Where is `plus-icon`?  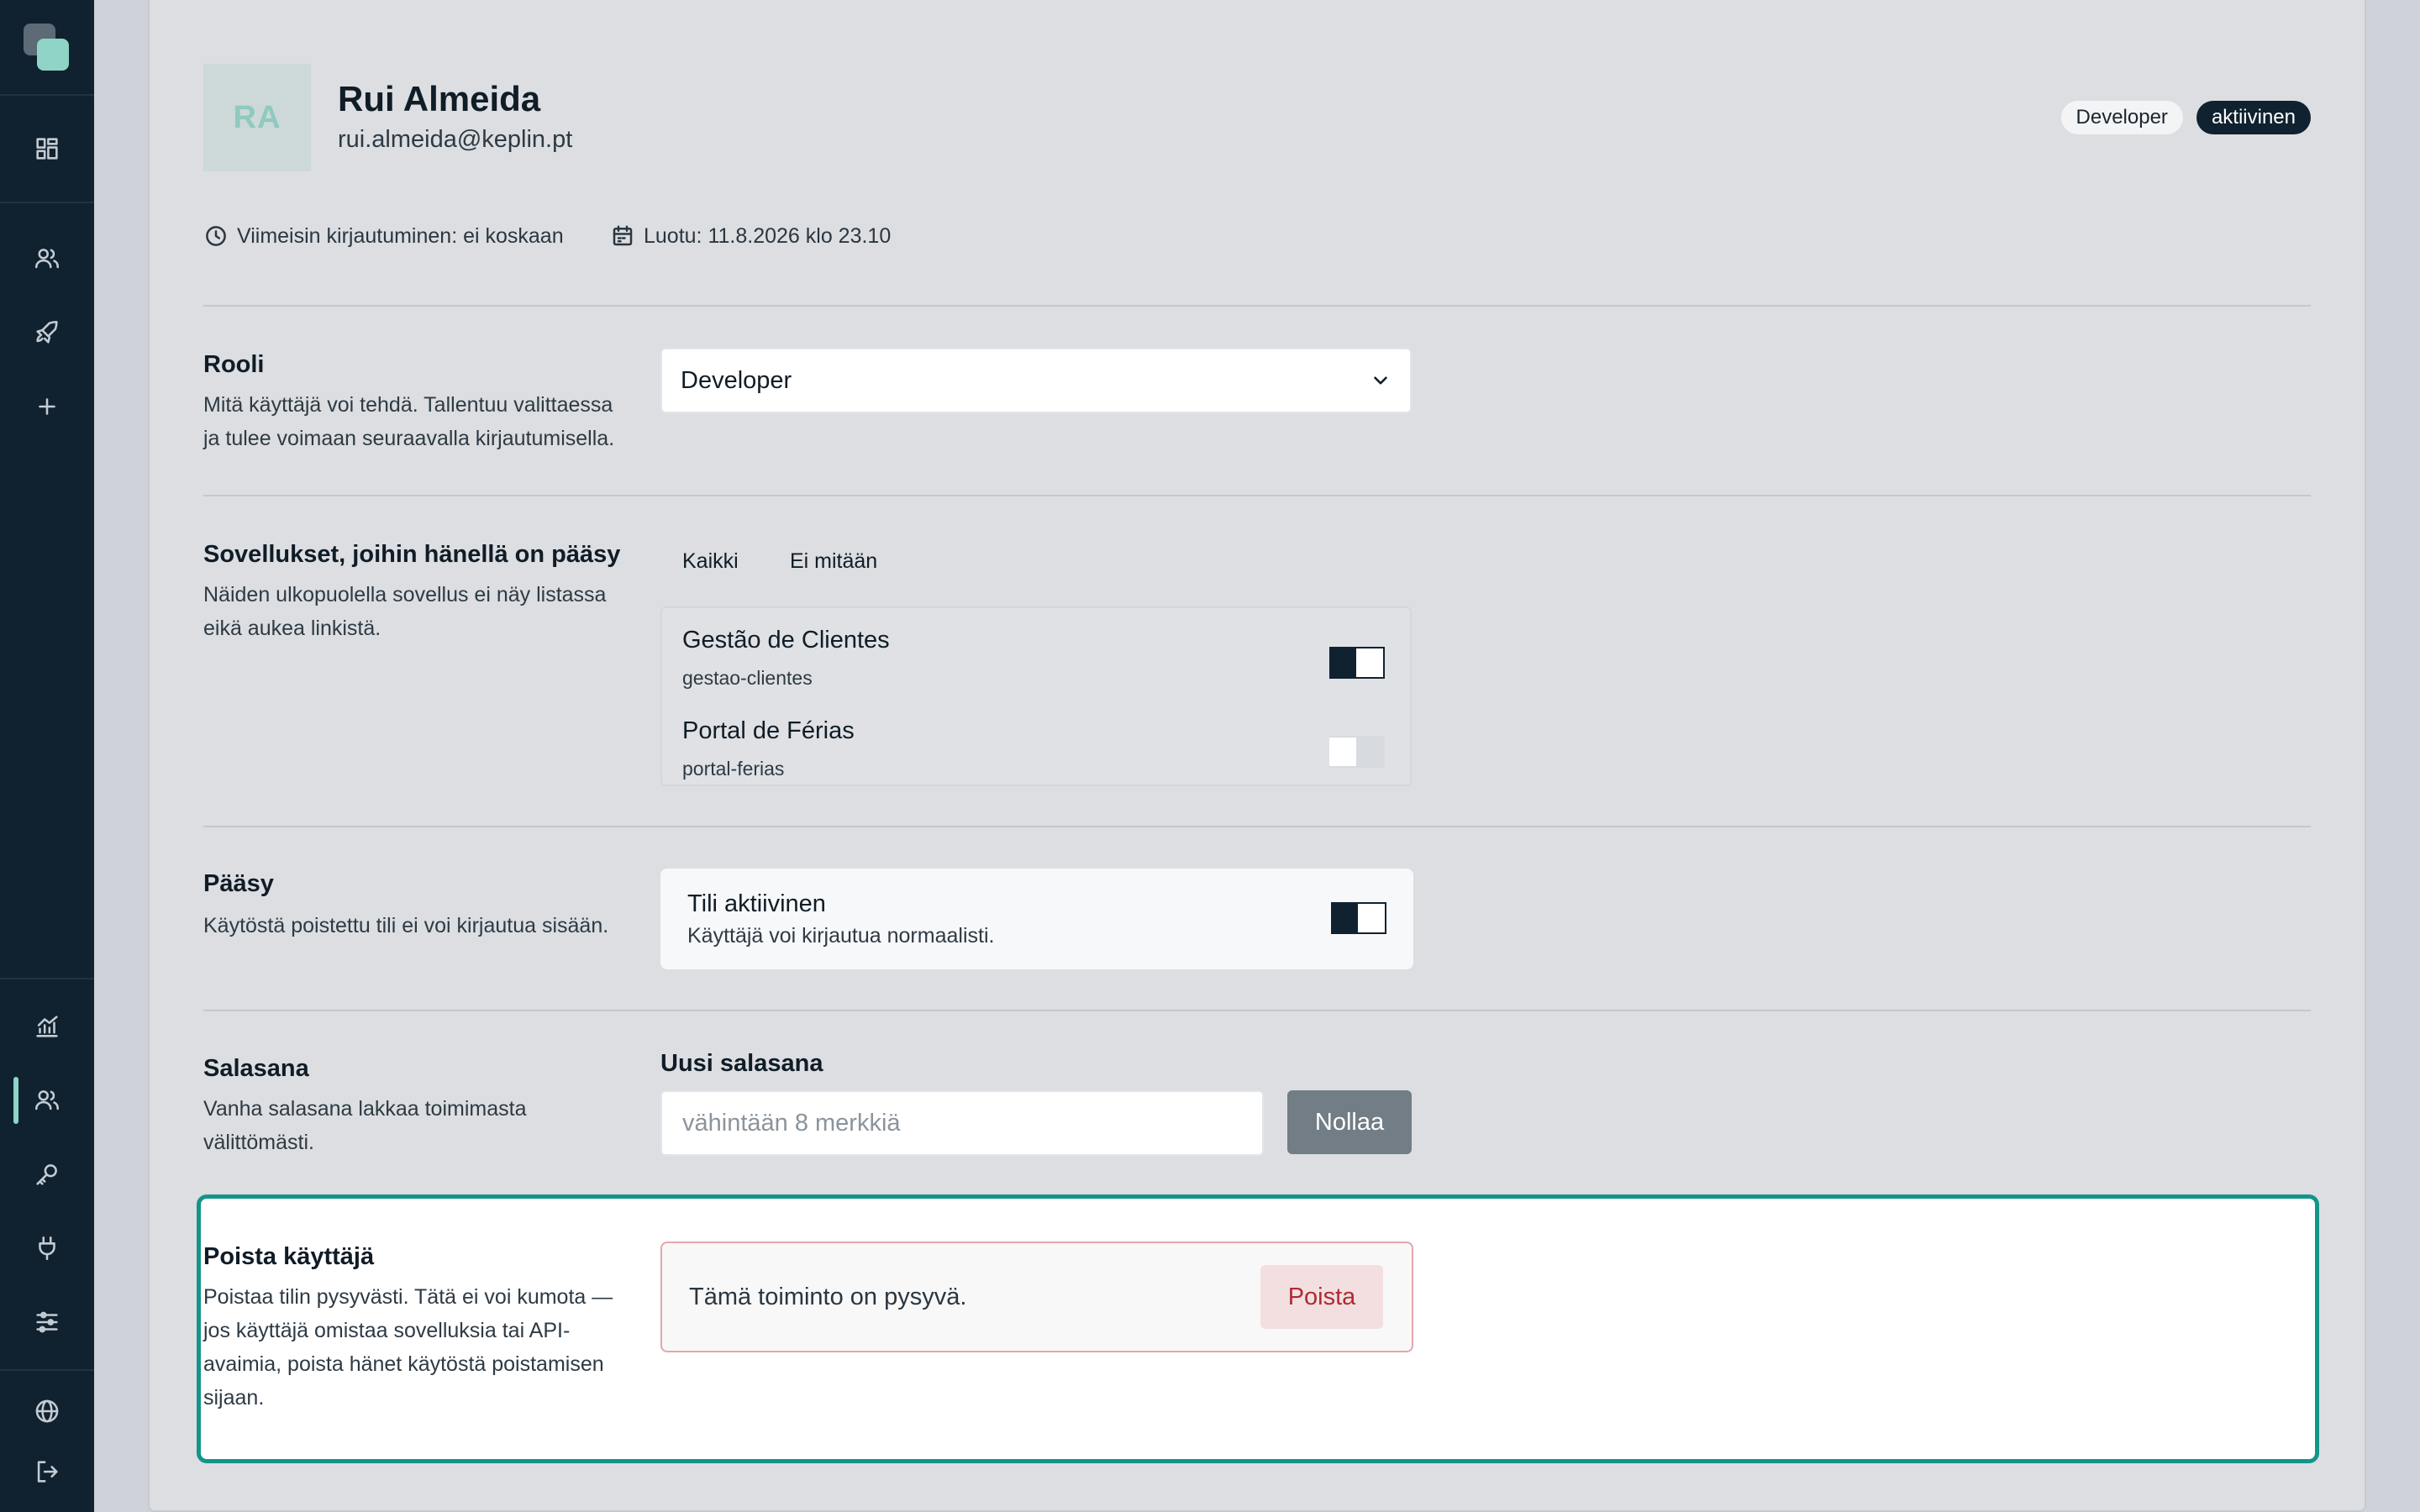 plus-icon is located at coordinates (47, 406).